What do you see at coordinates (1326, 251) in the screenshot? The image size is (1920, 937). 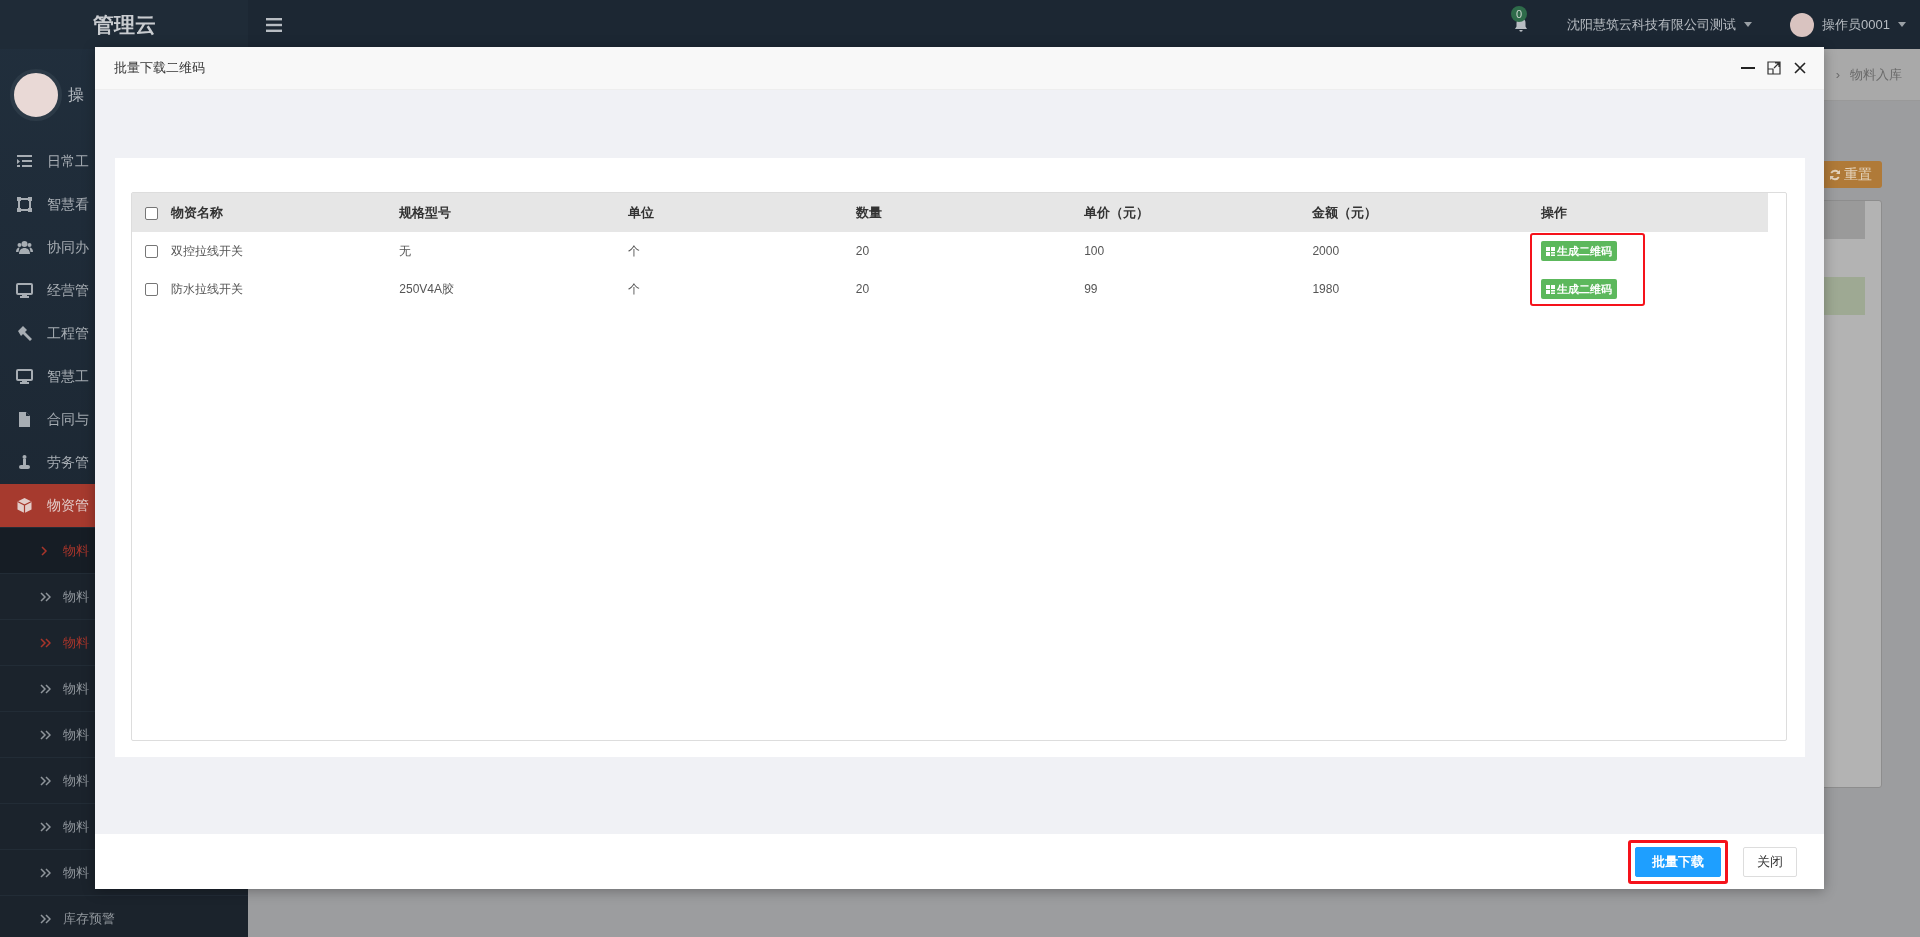 I see `table-cell: 2000` at bounding box center [1326, 251].